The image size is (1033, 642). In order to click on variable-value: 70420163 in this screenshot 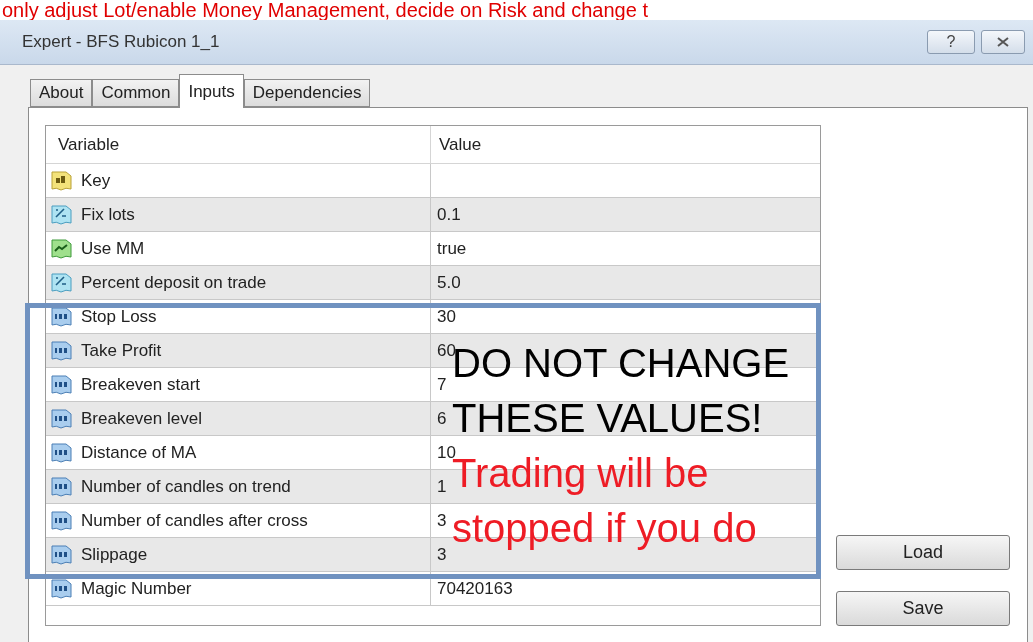, I will do `click(475, 588)`.